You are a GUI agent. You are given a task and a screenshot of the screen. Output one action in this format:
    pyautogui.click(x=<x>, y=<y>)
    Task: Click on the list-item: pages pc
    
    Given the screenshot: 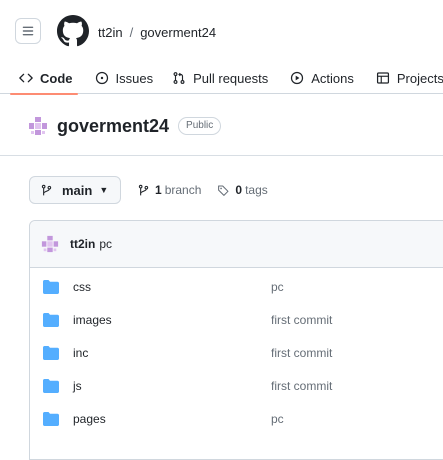 What is the action you would take?
    pyautogui.click(x=236, y=418)
    